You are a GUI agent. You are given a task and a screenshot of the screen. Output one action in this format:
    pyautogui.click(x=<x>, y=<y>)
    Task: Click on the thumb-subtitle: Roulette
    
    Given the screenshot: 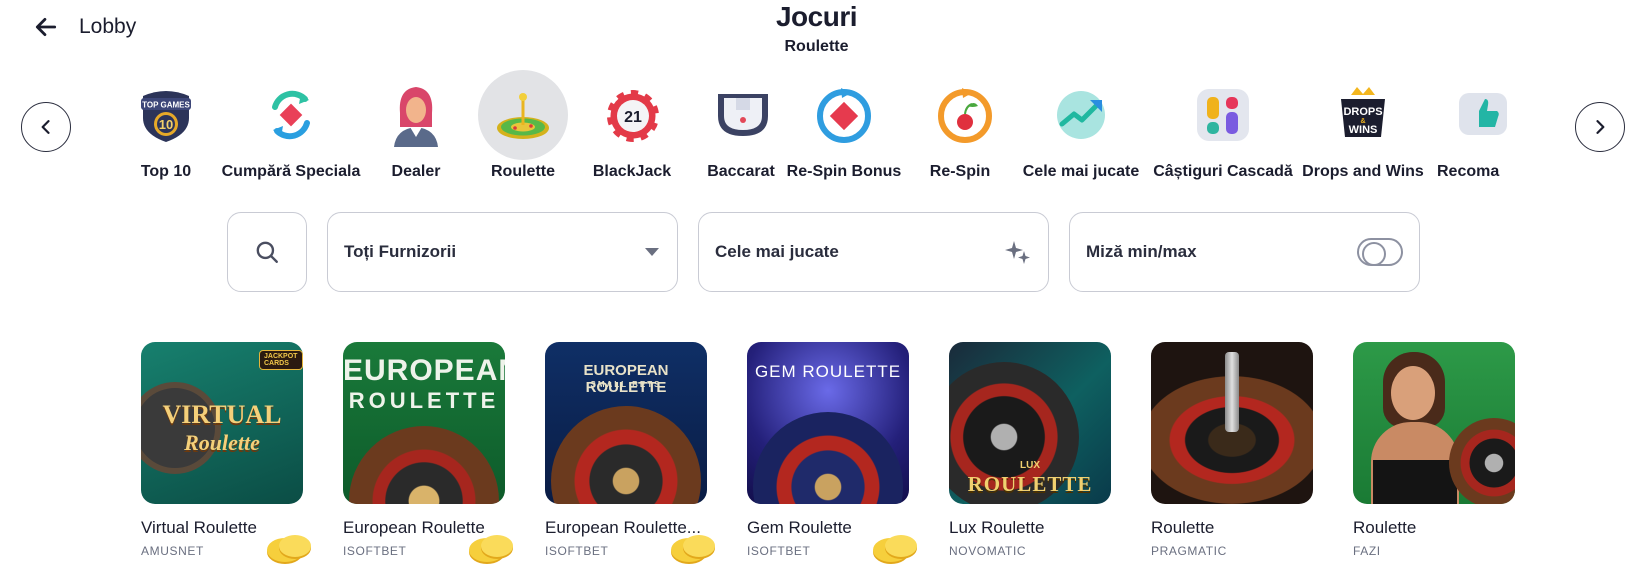 What is the action you would take?
    pyautogui.click(x=222, y=442)
    